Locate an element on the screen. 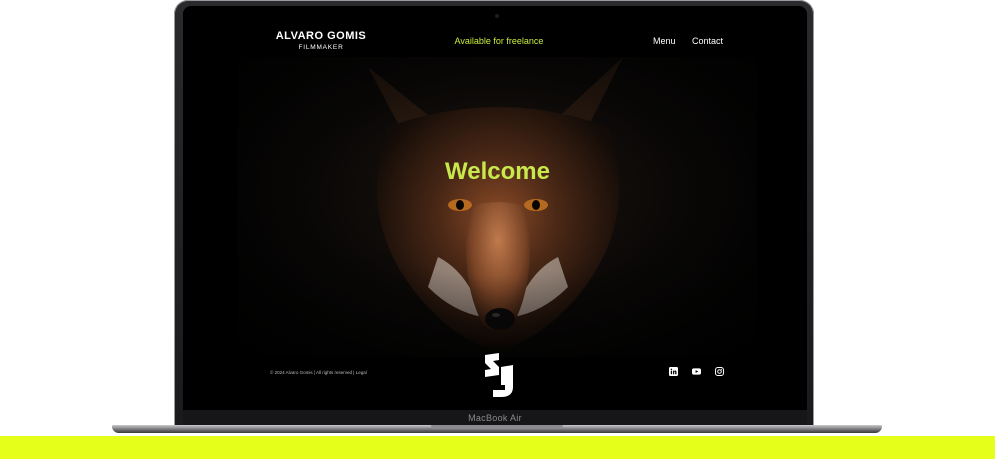 This screenshot has width=995, height=459. youtube-icon is located at coordinates (696, 371).